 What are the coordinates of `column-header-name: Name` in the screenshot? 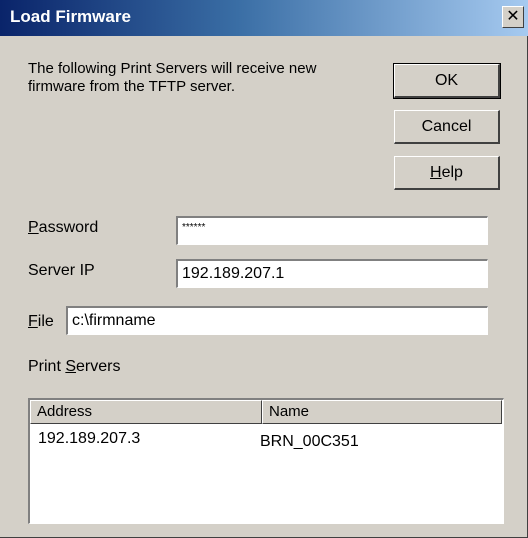 It's located at (382, 412).